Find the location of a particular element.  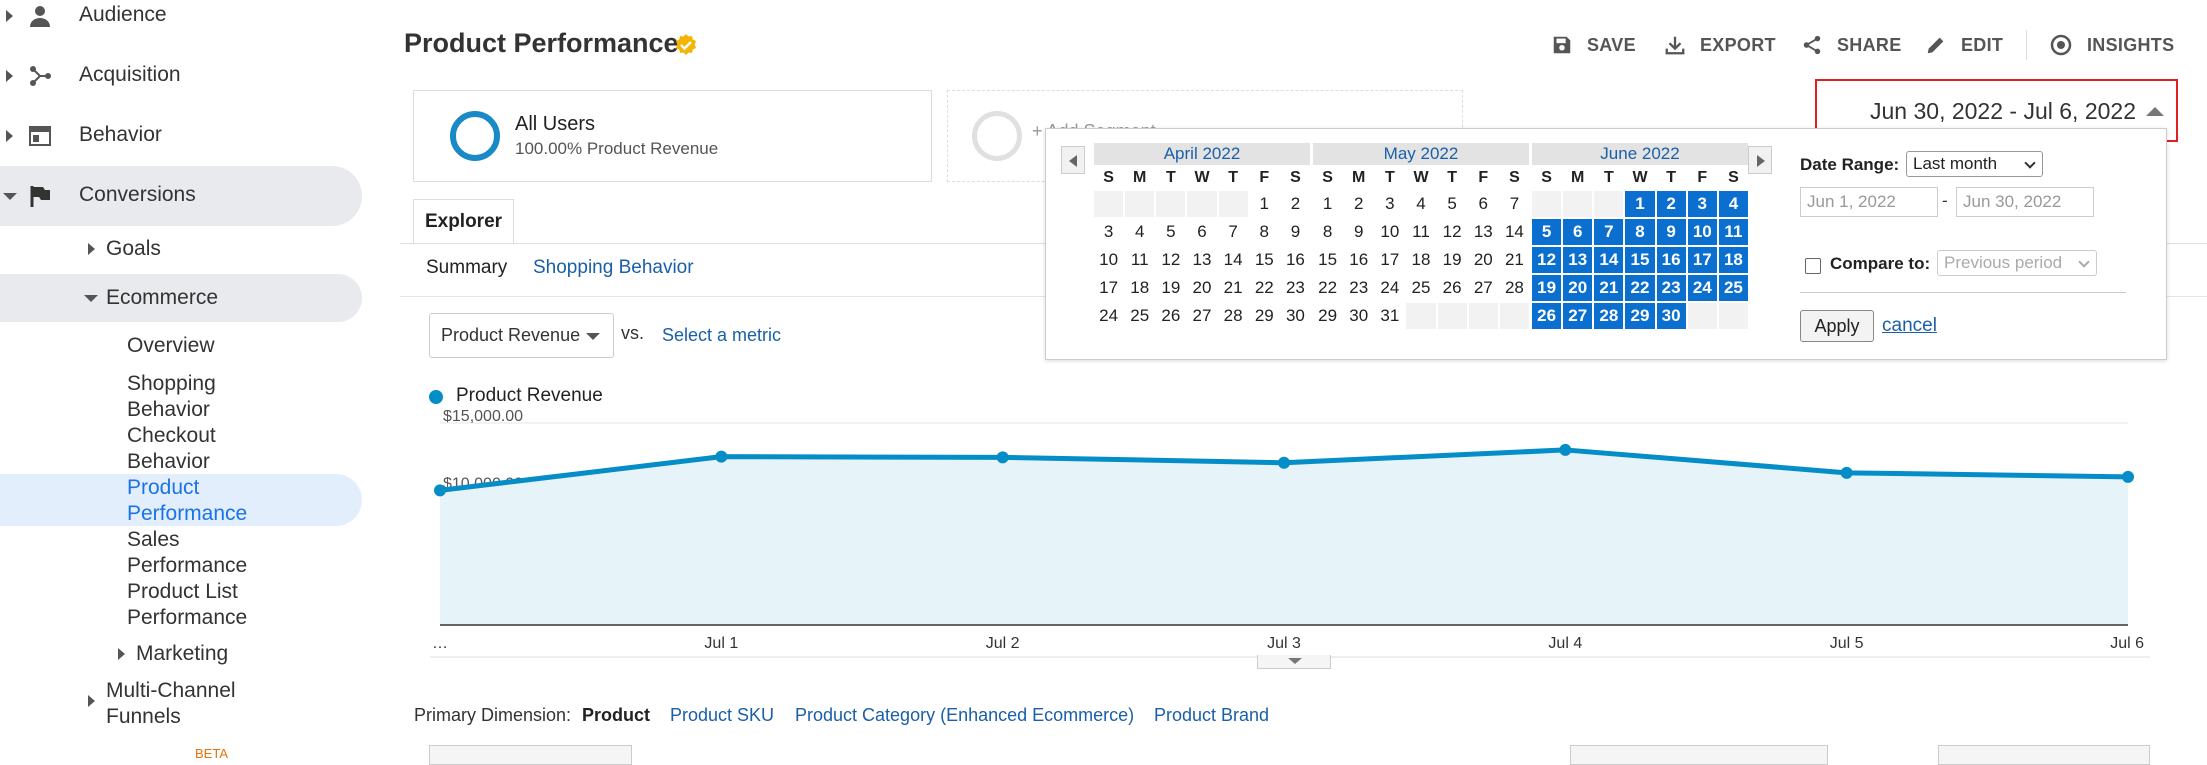

subtab-summary: Summary is located at coordinates (466, 268).